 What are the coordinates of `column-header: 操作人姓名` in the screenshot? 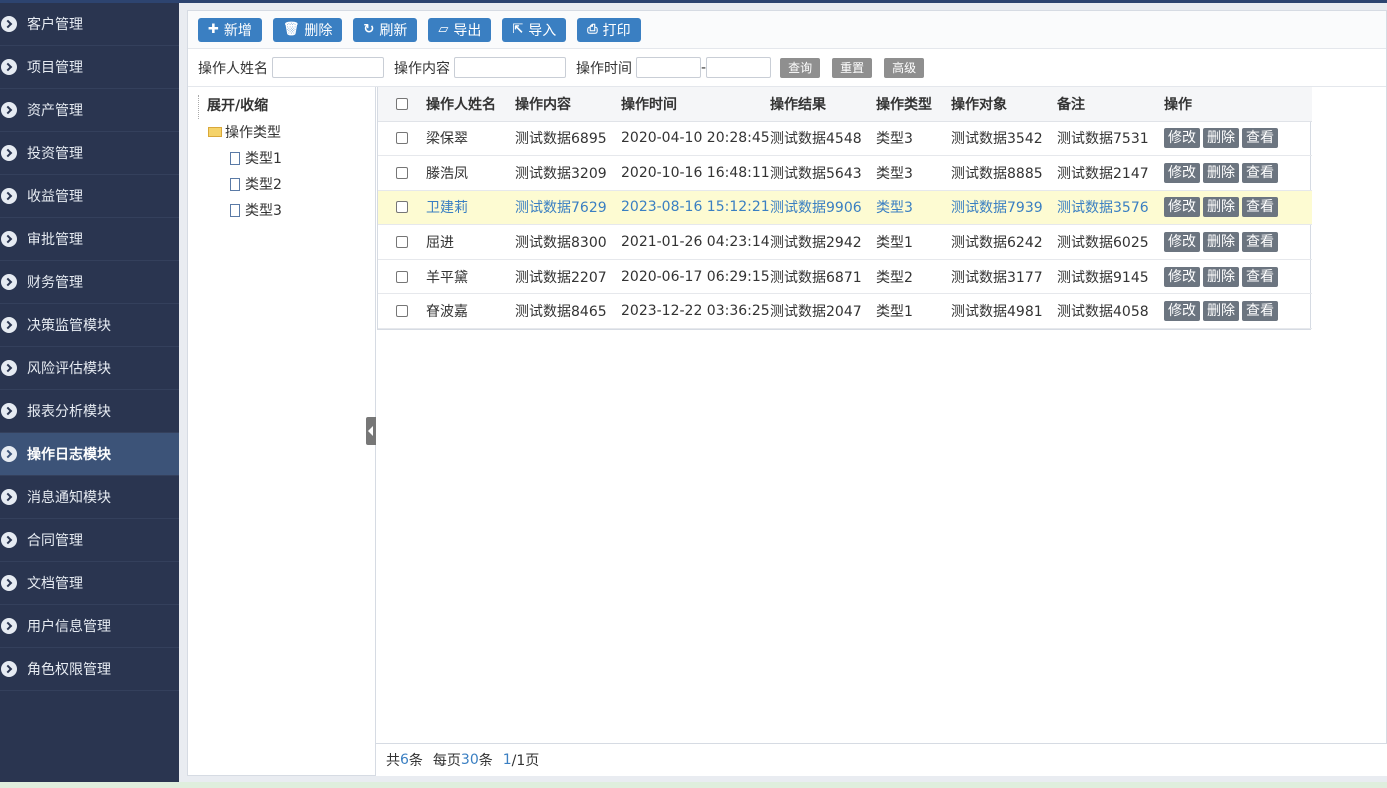 It's located at (470, 104).